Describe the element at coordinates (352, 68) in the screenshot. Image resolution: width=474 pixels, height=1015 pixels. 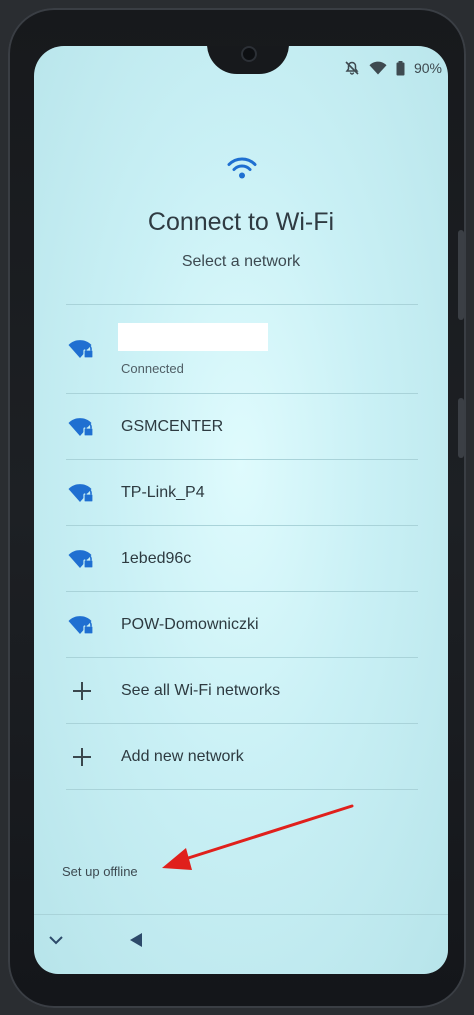
I see `muted-bell-icon` at that location.